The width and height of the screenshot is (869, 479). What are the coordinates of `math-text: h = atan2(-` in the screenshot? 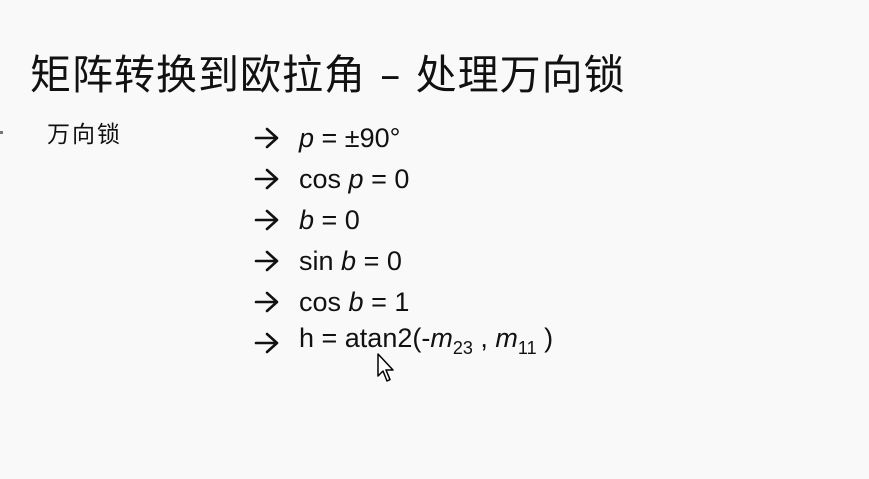 It's located at (365, 337).